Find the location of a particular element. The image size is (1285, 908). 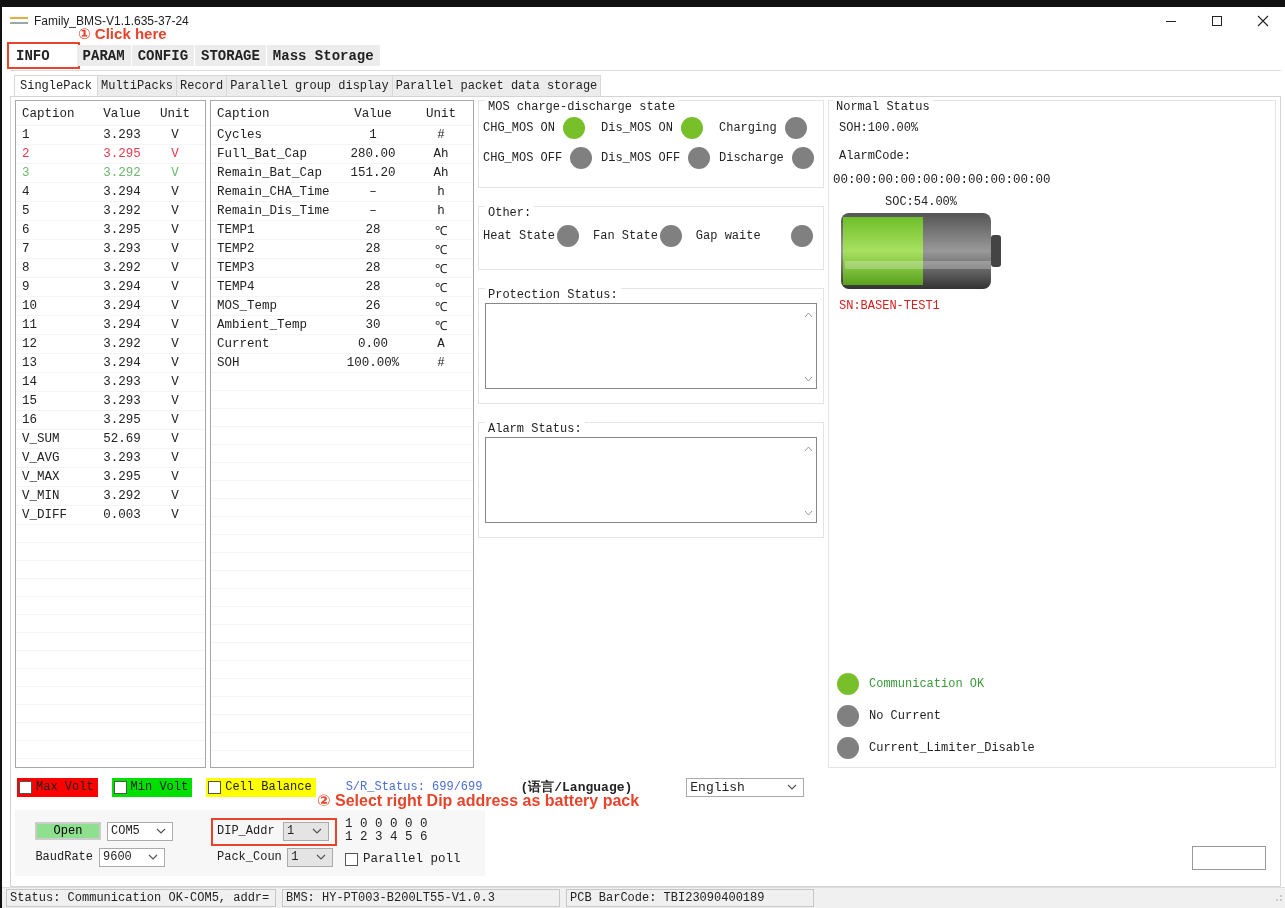

column-header: Caption is located at coordinates (244, 114).